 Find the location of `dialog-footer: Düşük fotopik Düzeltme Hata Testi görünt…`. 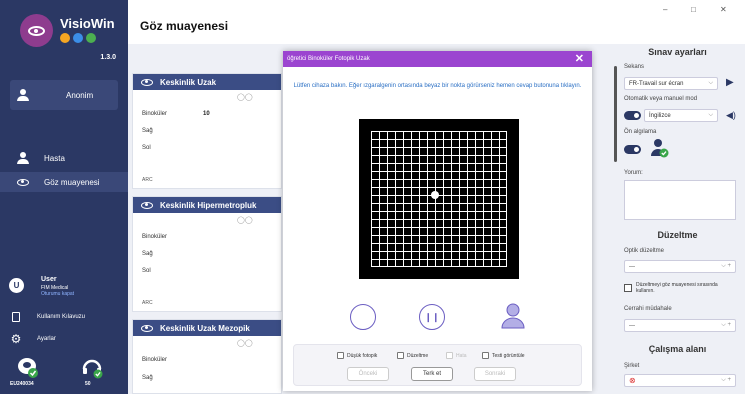

dialog-footer: Düşük fotopik Düzeltme Hata Testi görünt… is located at coordinates (437, 365).